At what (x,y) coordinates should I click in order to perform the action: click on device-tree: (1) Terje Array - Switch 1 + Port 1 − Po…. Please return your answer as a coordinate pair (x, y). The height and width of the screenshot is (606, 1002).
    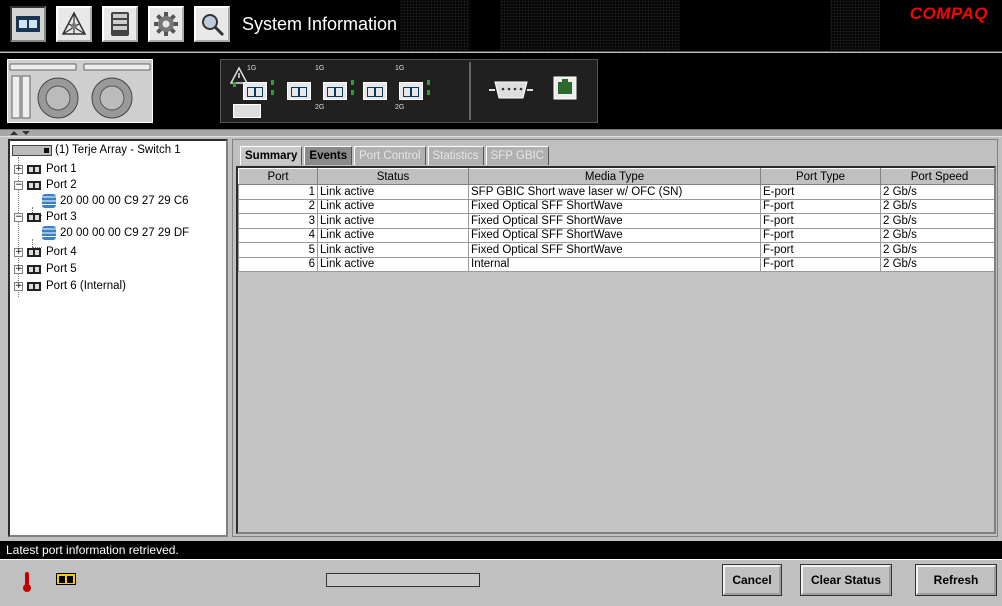
    Looking at the image, I should click on (118, 338).